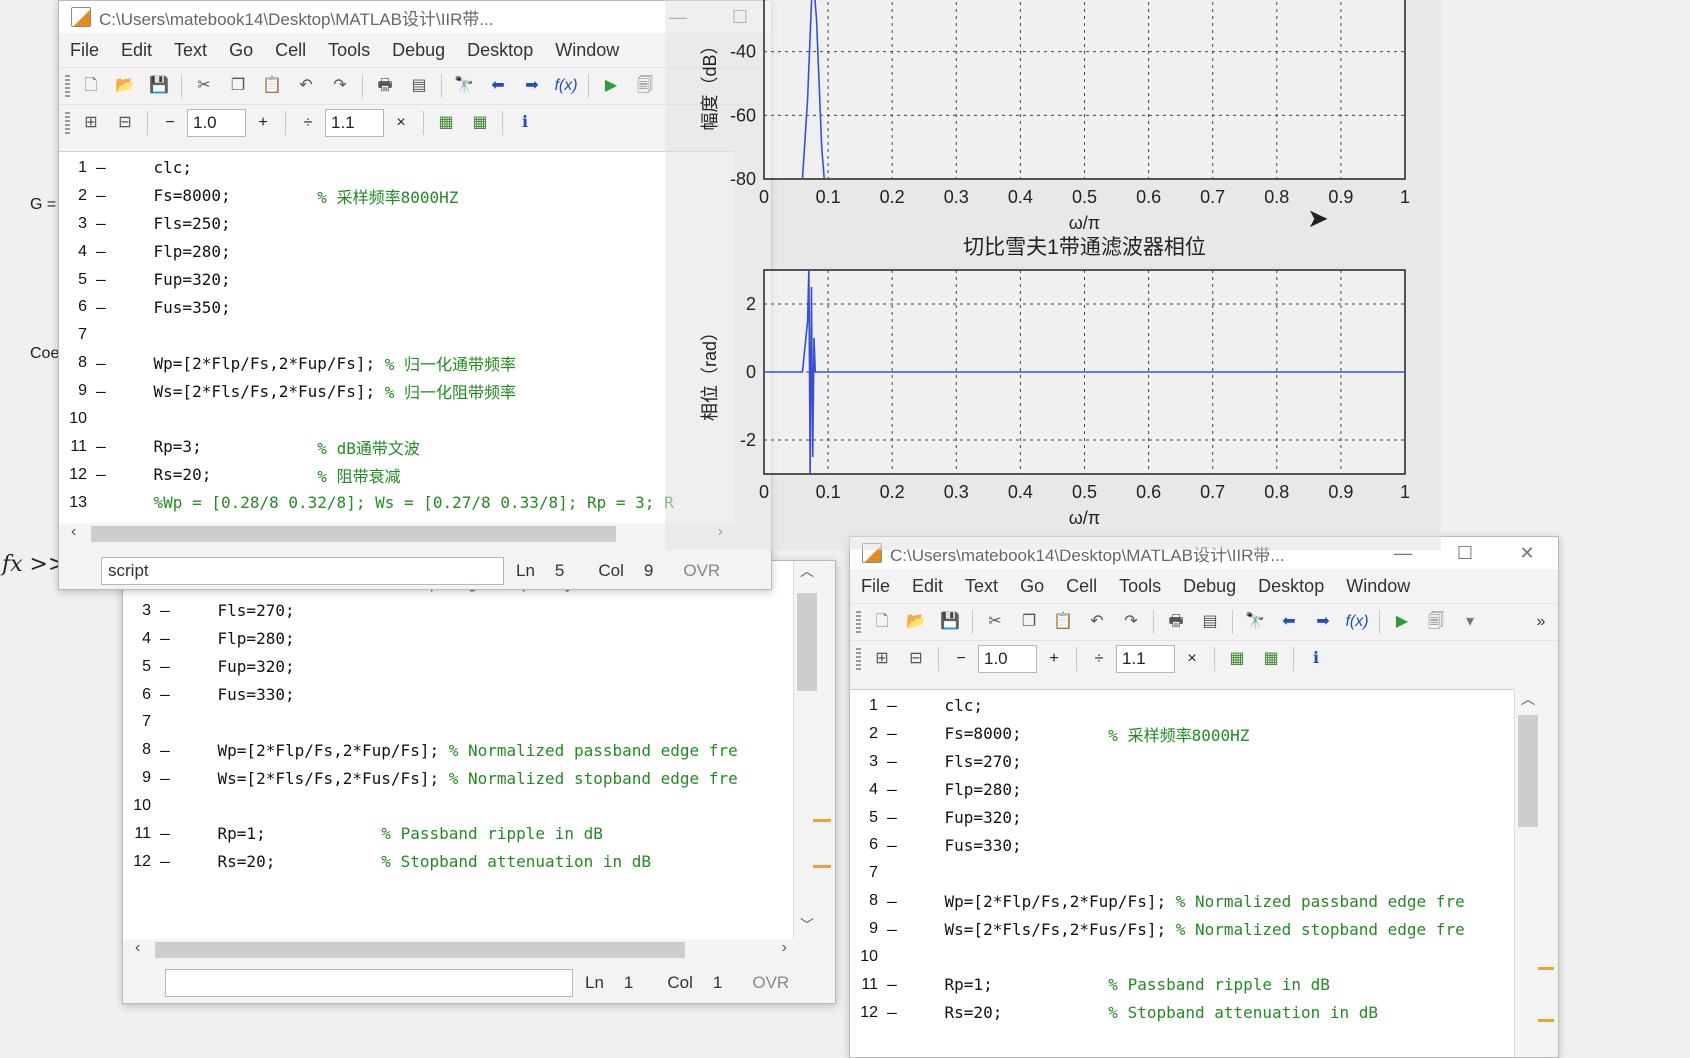 The width and height of the screenshot is (1690, 1058). What do you see at coordinates (396, 447) in the screenshot?
I see `code-line: 11– Rp=3; % dB通带文波` at bounding box center [396, 447].